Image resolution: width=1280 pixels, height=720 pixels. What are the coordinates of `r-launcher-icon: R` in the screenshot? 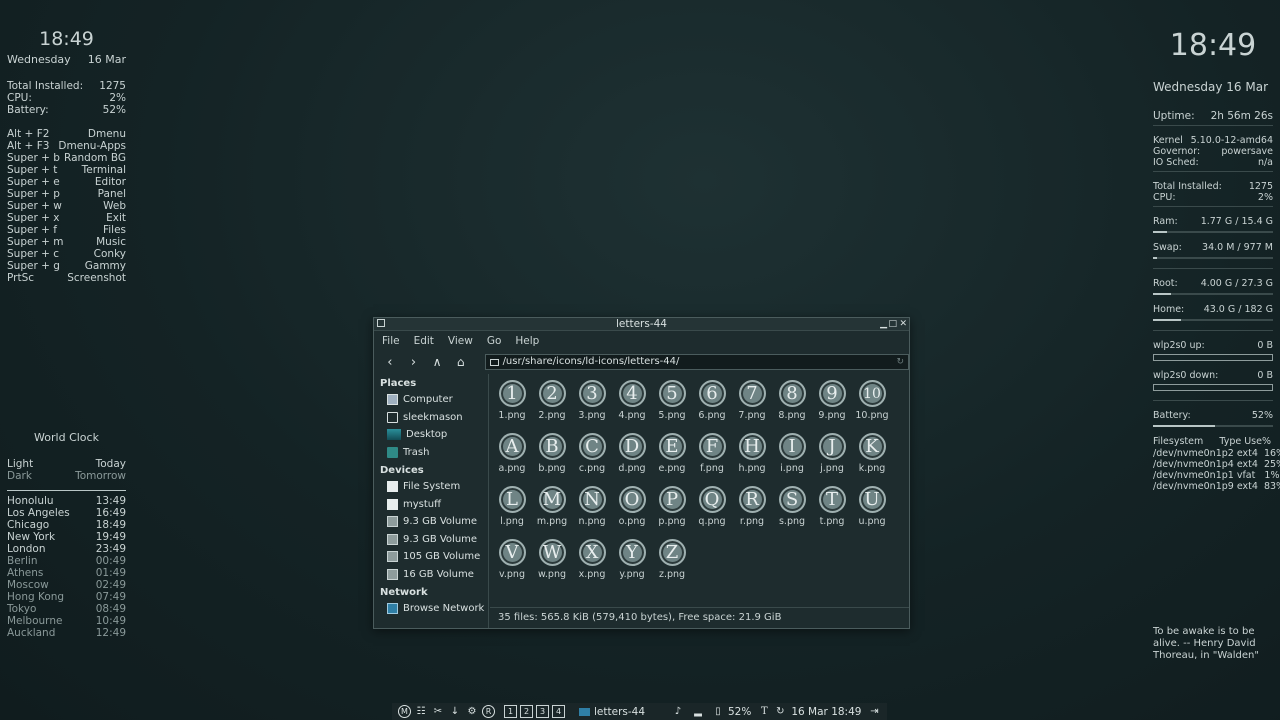 It's located at (488, 711).